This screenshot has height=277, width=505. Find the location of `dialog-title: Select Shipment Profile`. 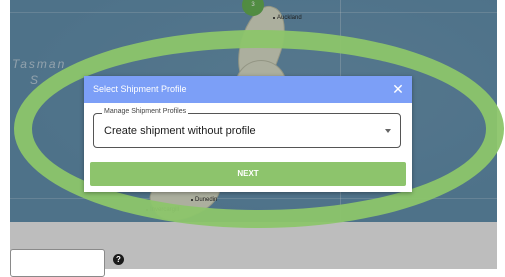

dialog-title: Select Shipment Profile is located at coordinates (140, 89).